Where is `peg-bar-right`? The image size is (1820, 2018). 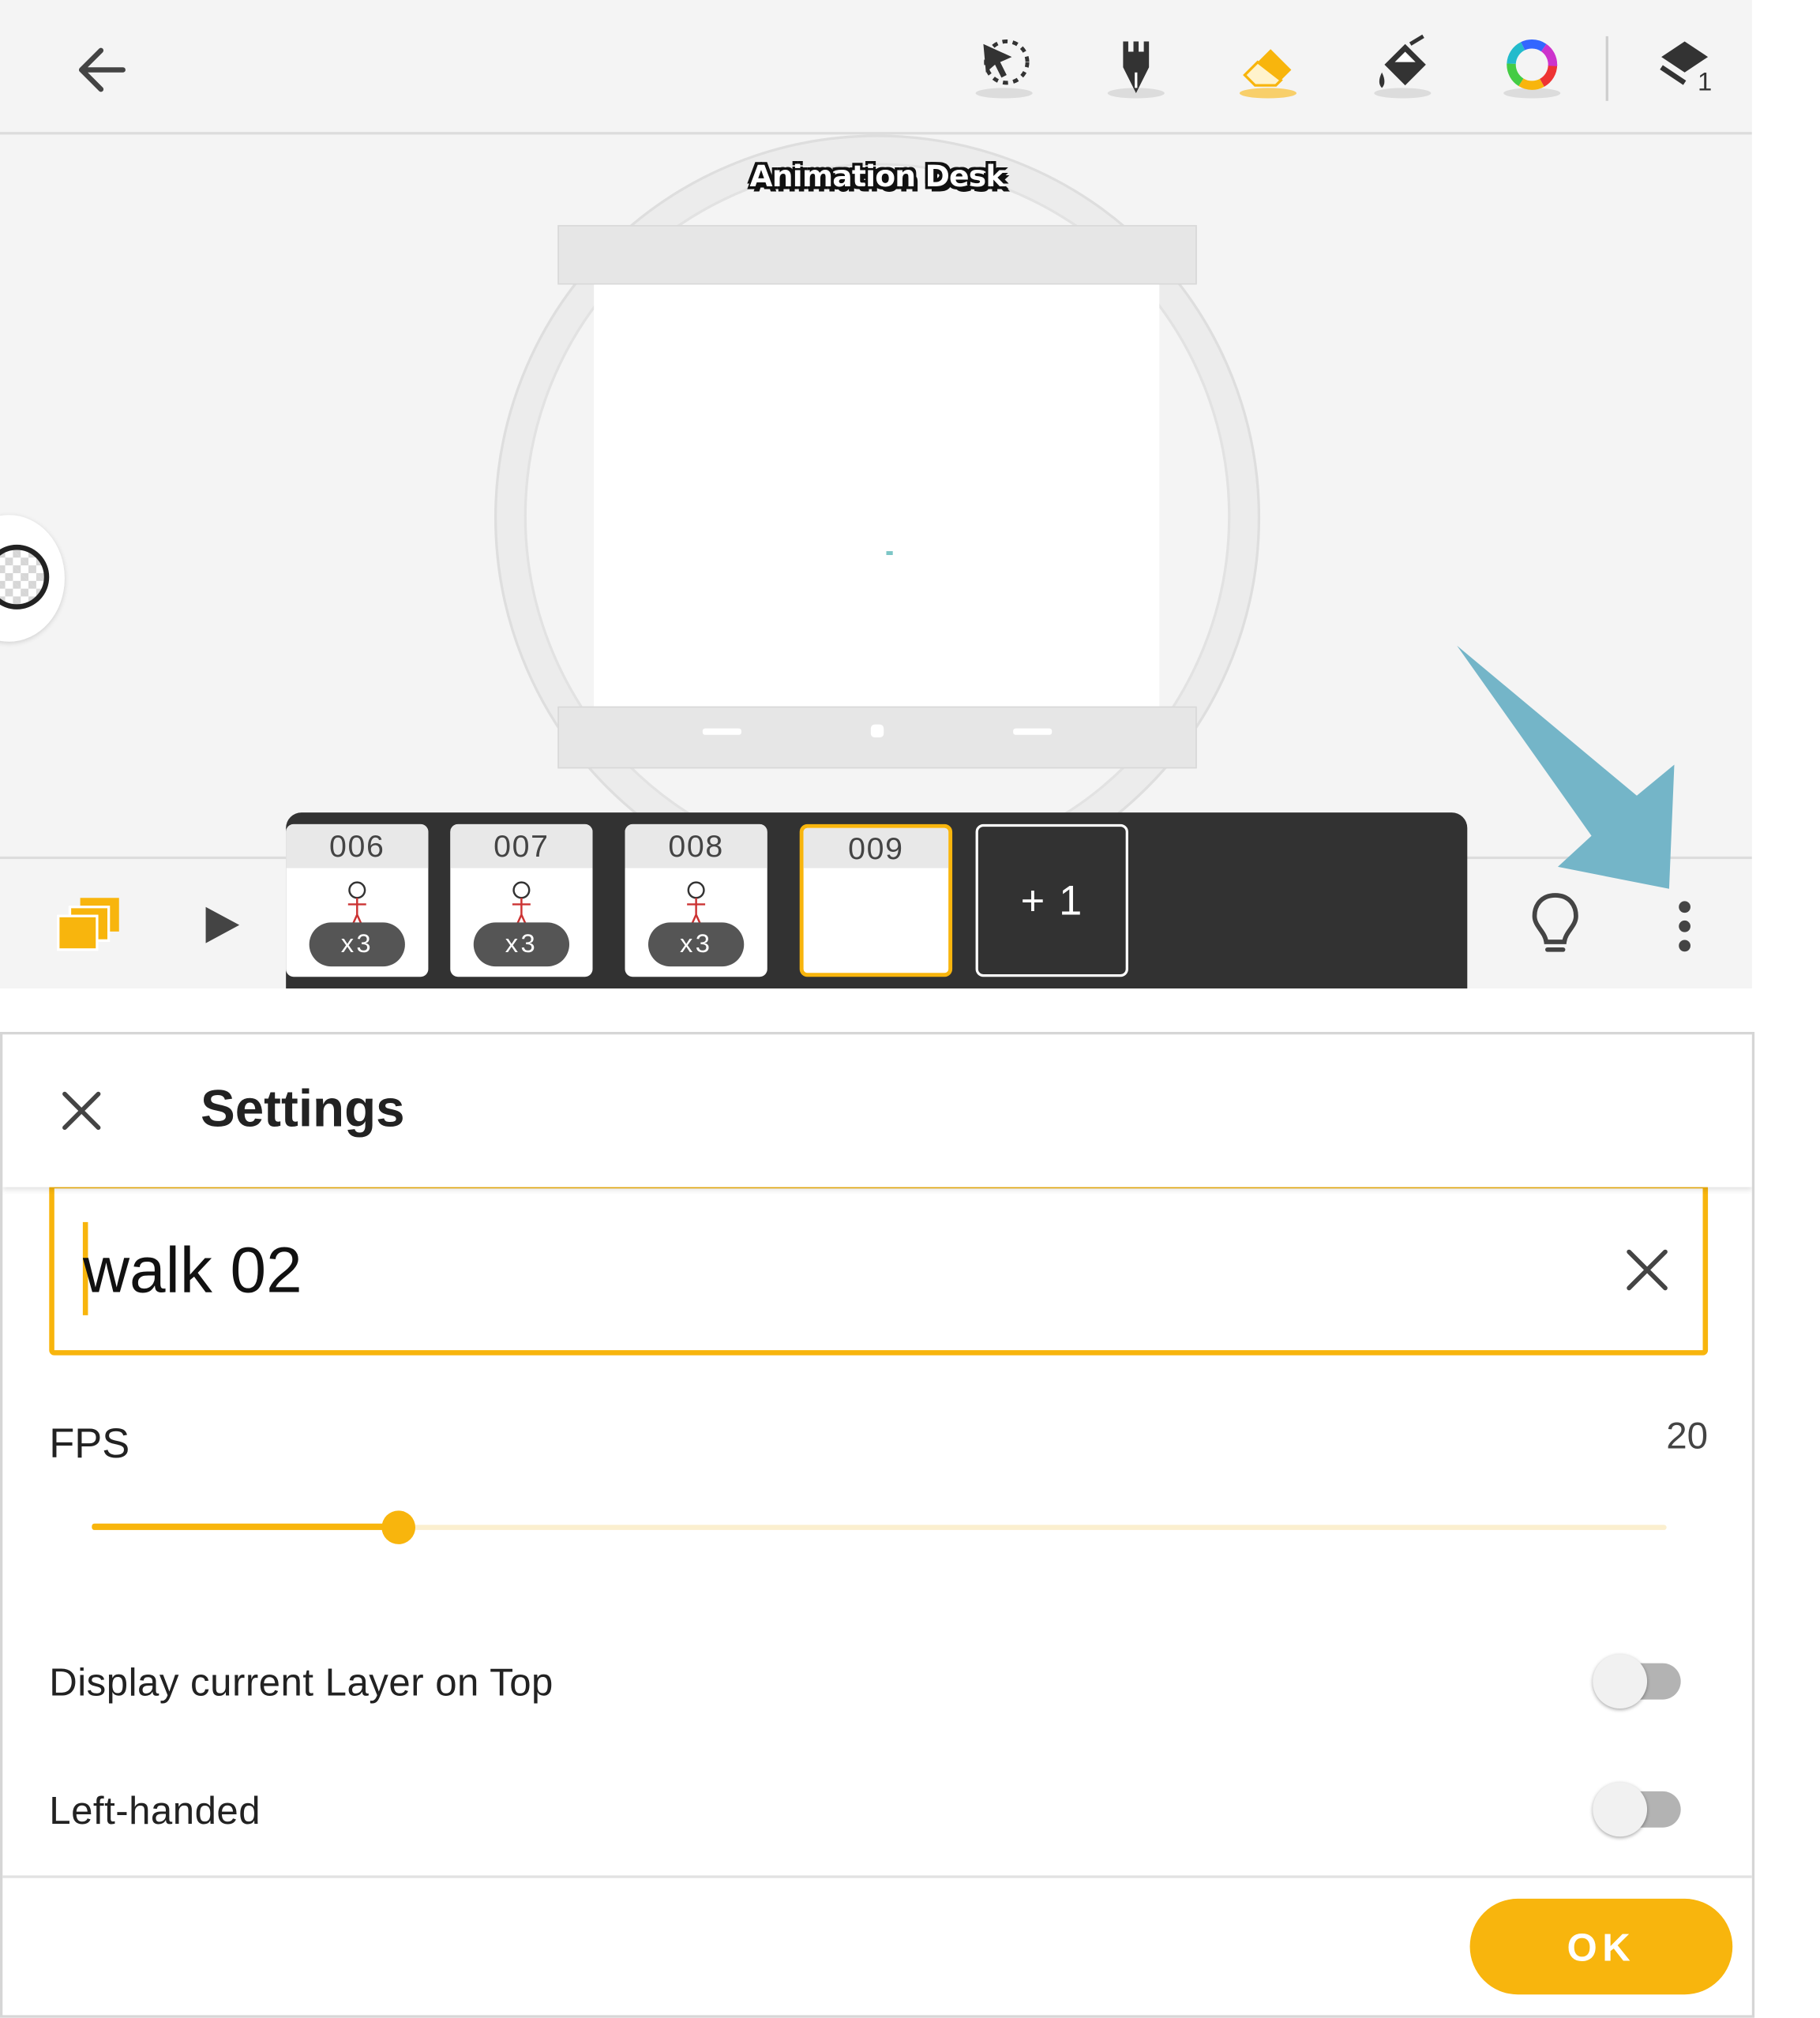
peg-bar-right is located at coordinates (1033, 731).